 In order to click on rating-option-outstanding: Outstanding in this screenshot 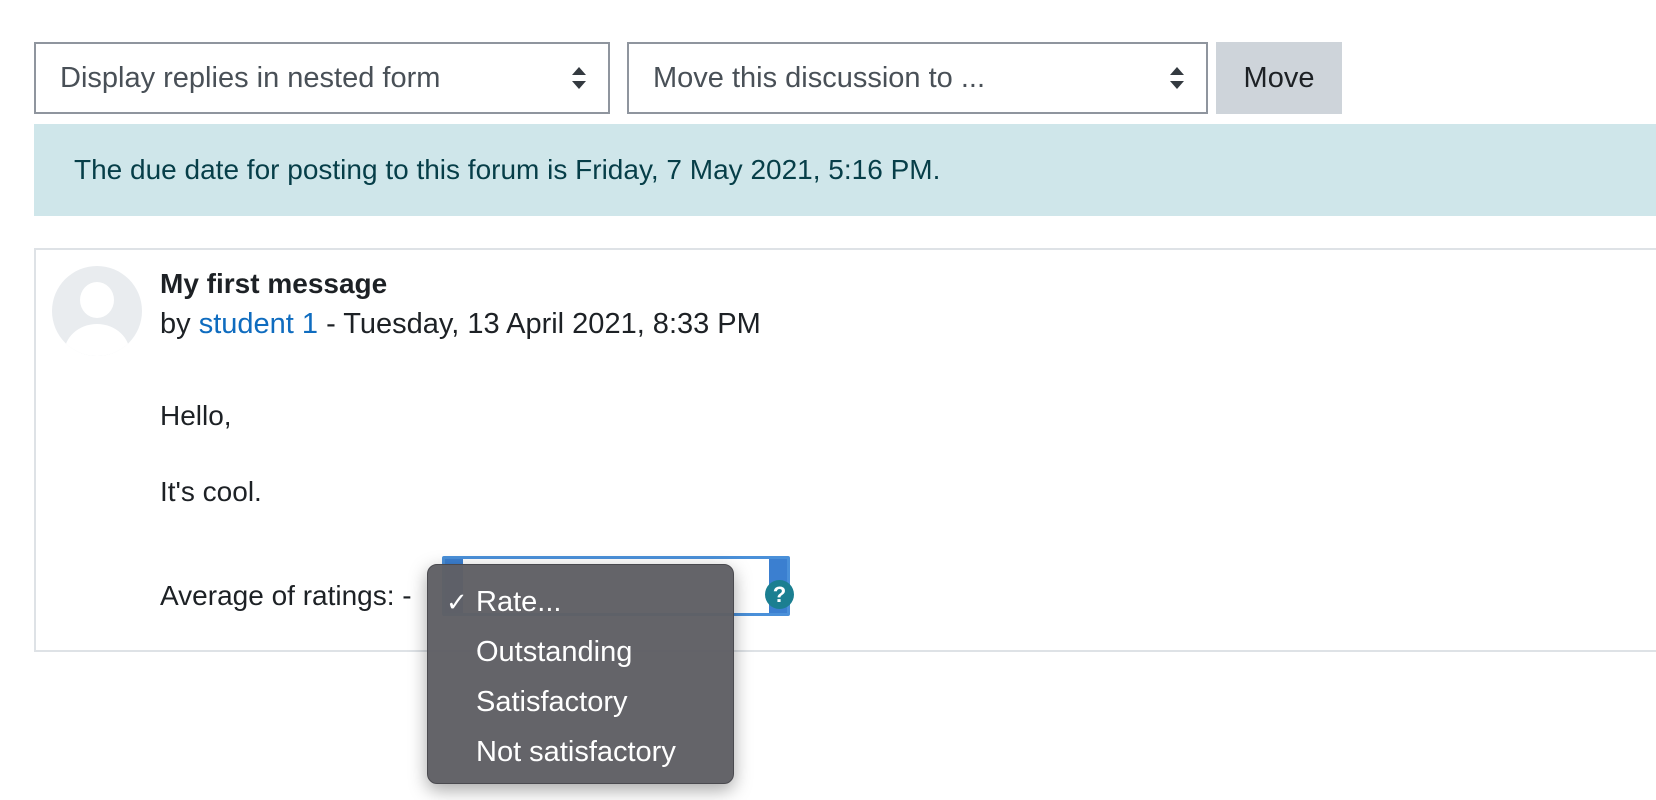, I will do `click(580, 652)`.